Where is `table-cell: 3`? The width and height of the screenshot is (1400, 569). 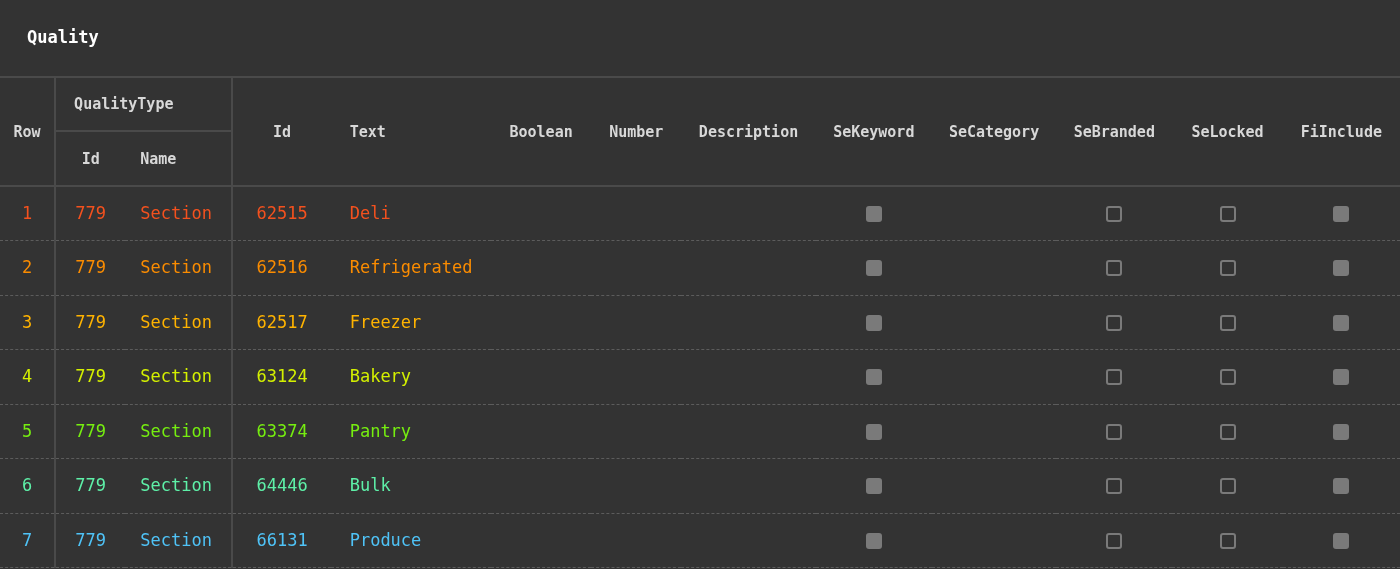
table-cell: 3 is located at coordinates (27, 321).